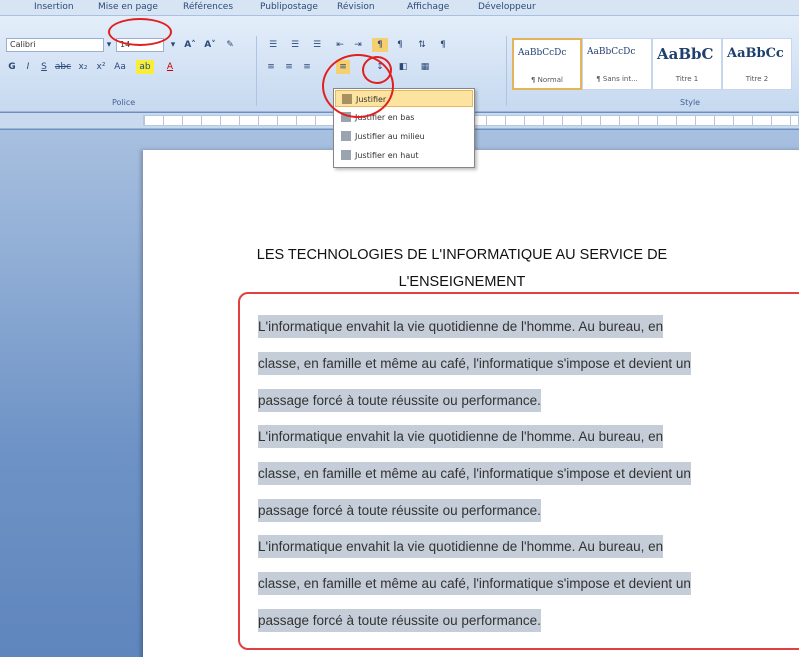 Image resolution: width=799 pixels, height=657 pixels. Describe the element at coordinates (120, 67) in the screenshot. I see `change-case-icon: Aa` at that location.